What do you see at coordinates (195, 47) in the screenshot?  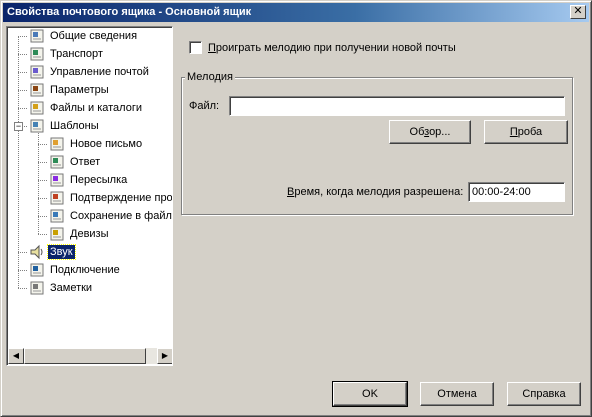 I see `play-sound-checkbox` at bounding box center [195, 47].